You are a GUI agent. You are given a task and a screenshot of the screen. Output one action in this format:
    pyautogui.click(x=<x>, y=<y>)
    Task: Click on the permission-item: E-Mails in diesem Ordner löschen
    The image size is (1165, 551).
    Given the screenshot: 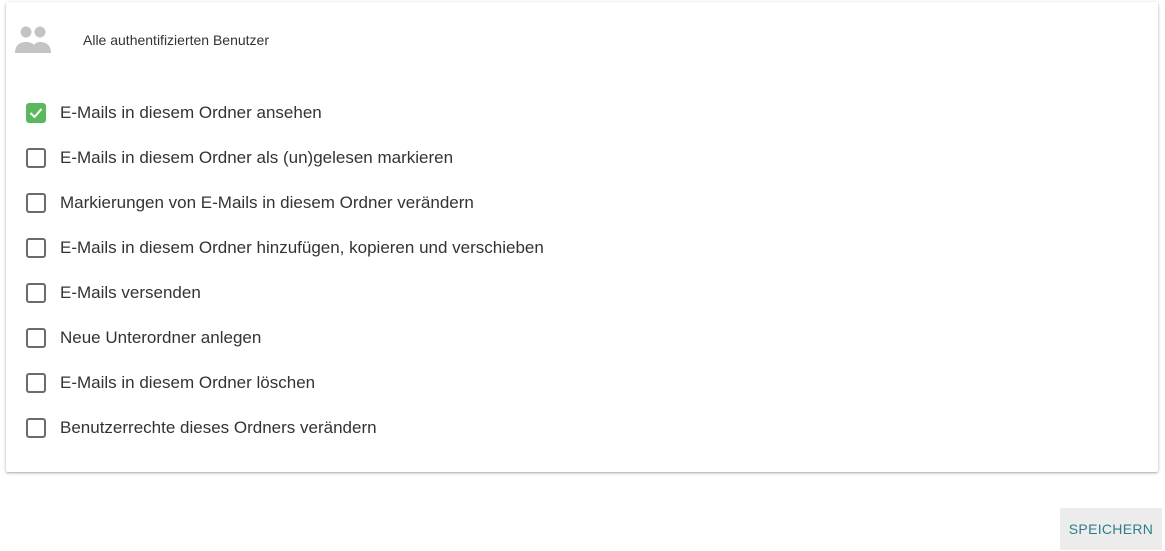 What is the action you would take?
    pyautogui.click(x=285, y=382)
    